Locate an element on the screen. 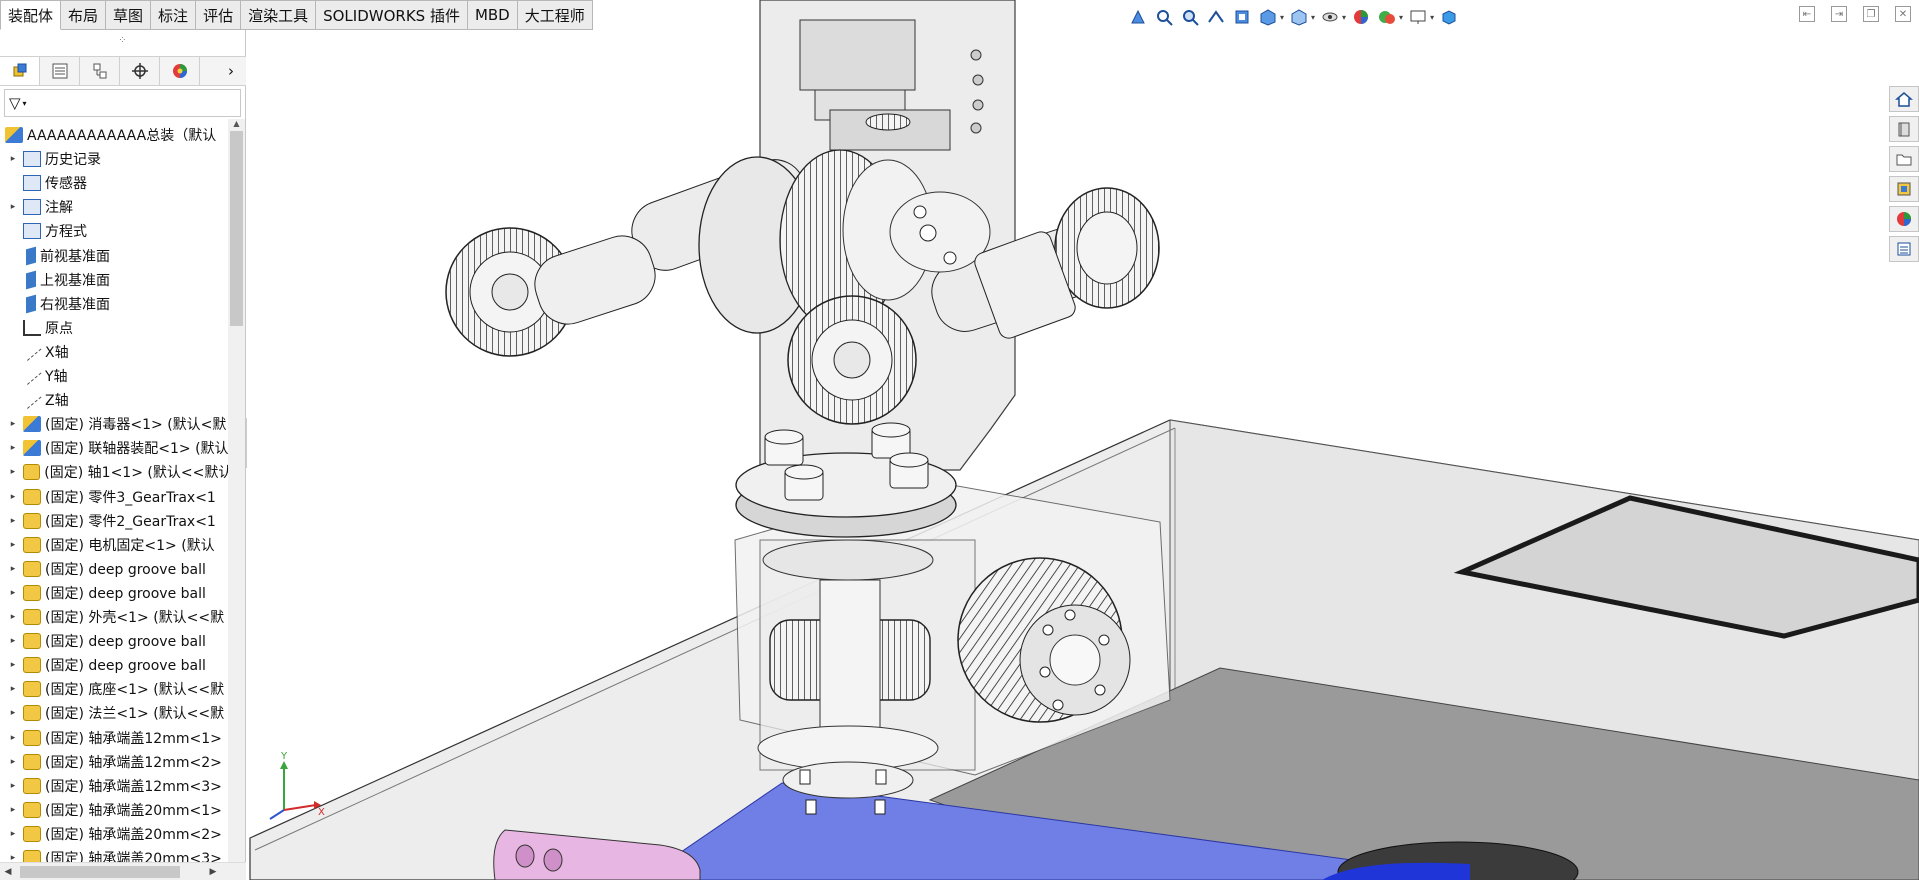  view-orientation-icon is located at coordinates (1268, 17).